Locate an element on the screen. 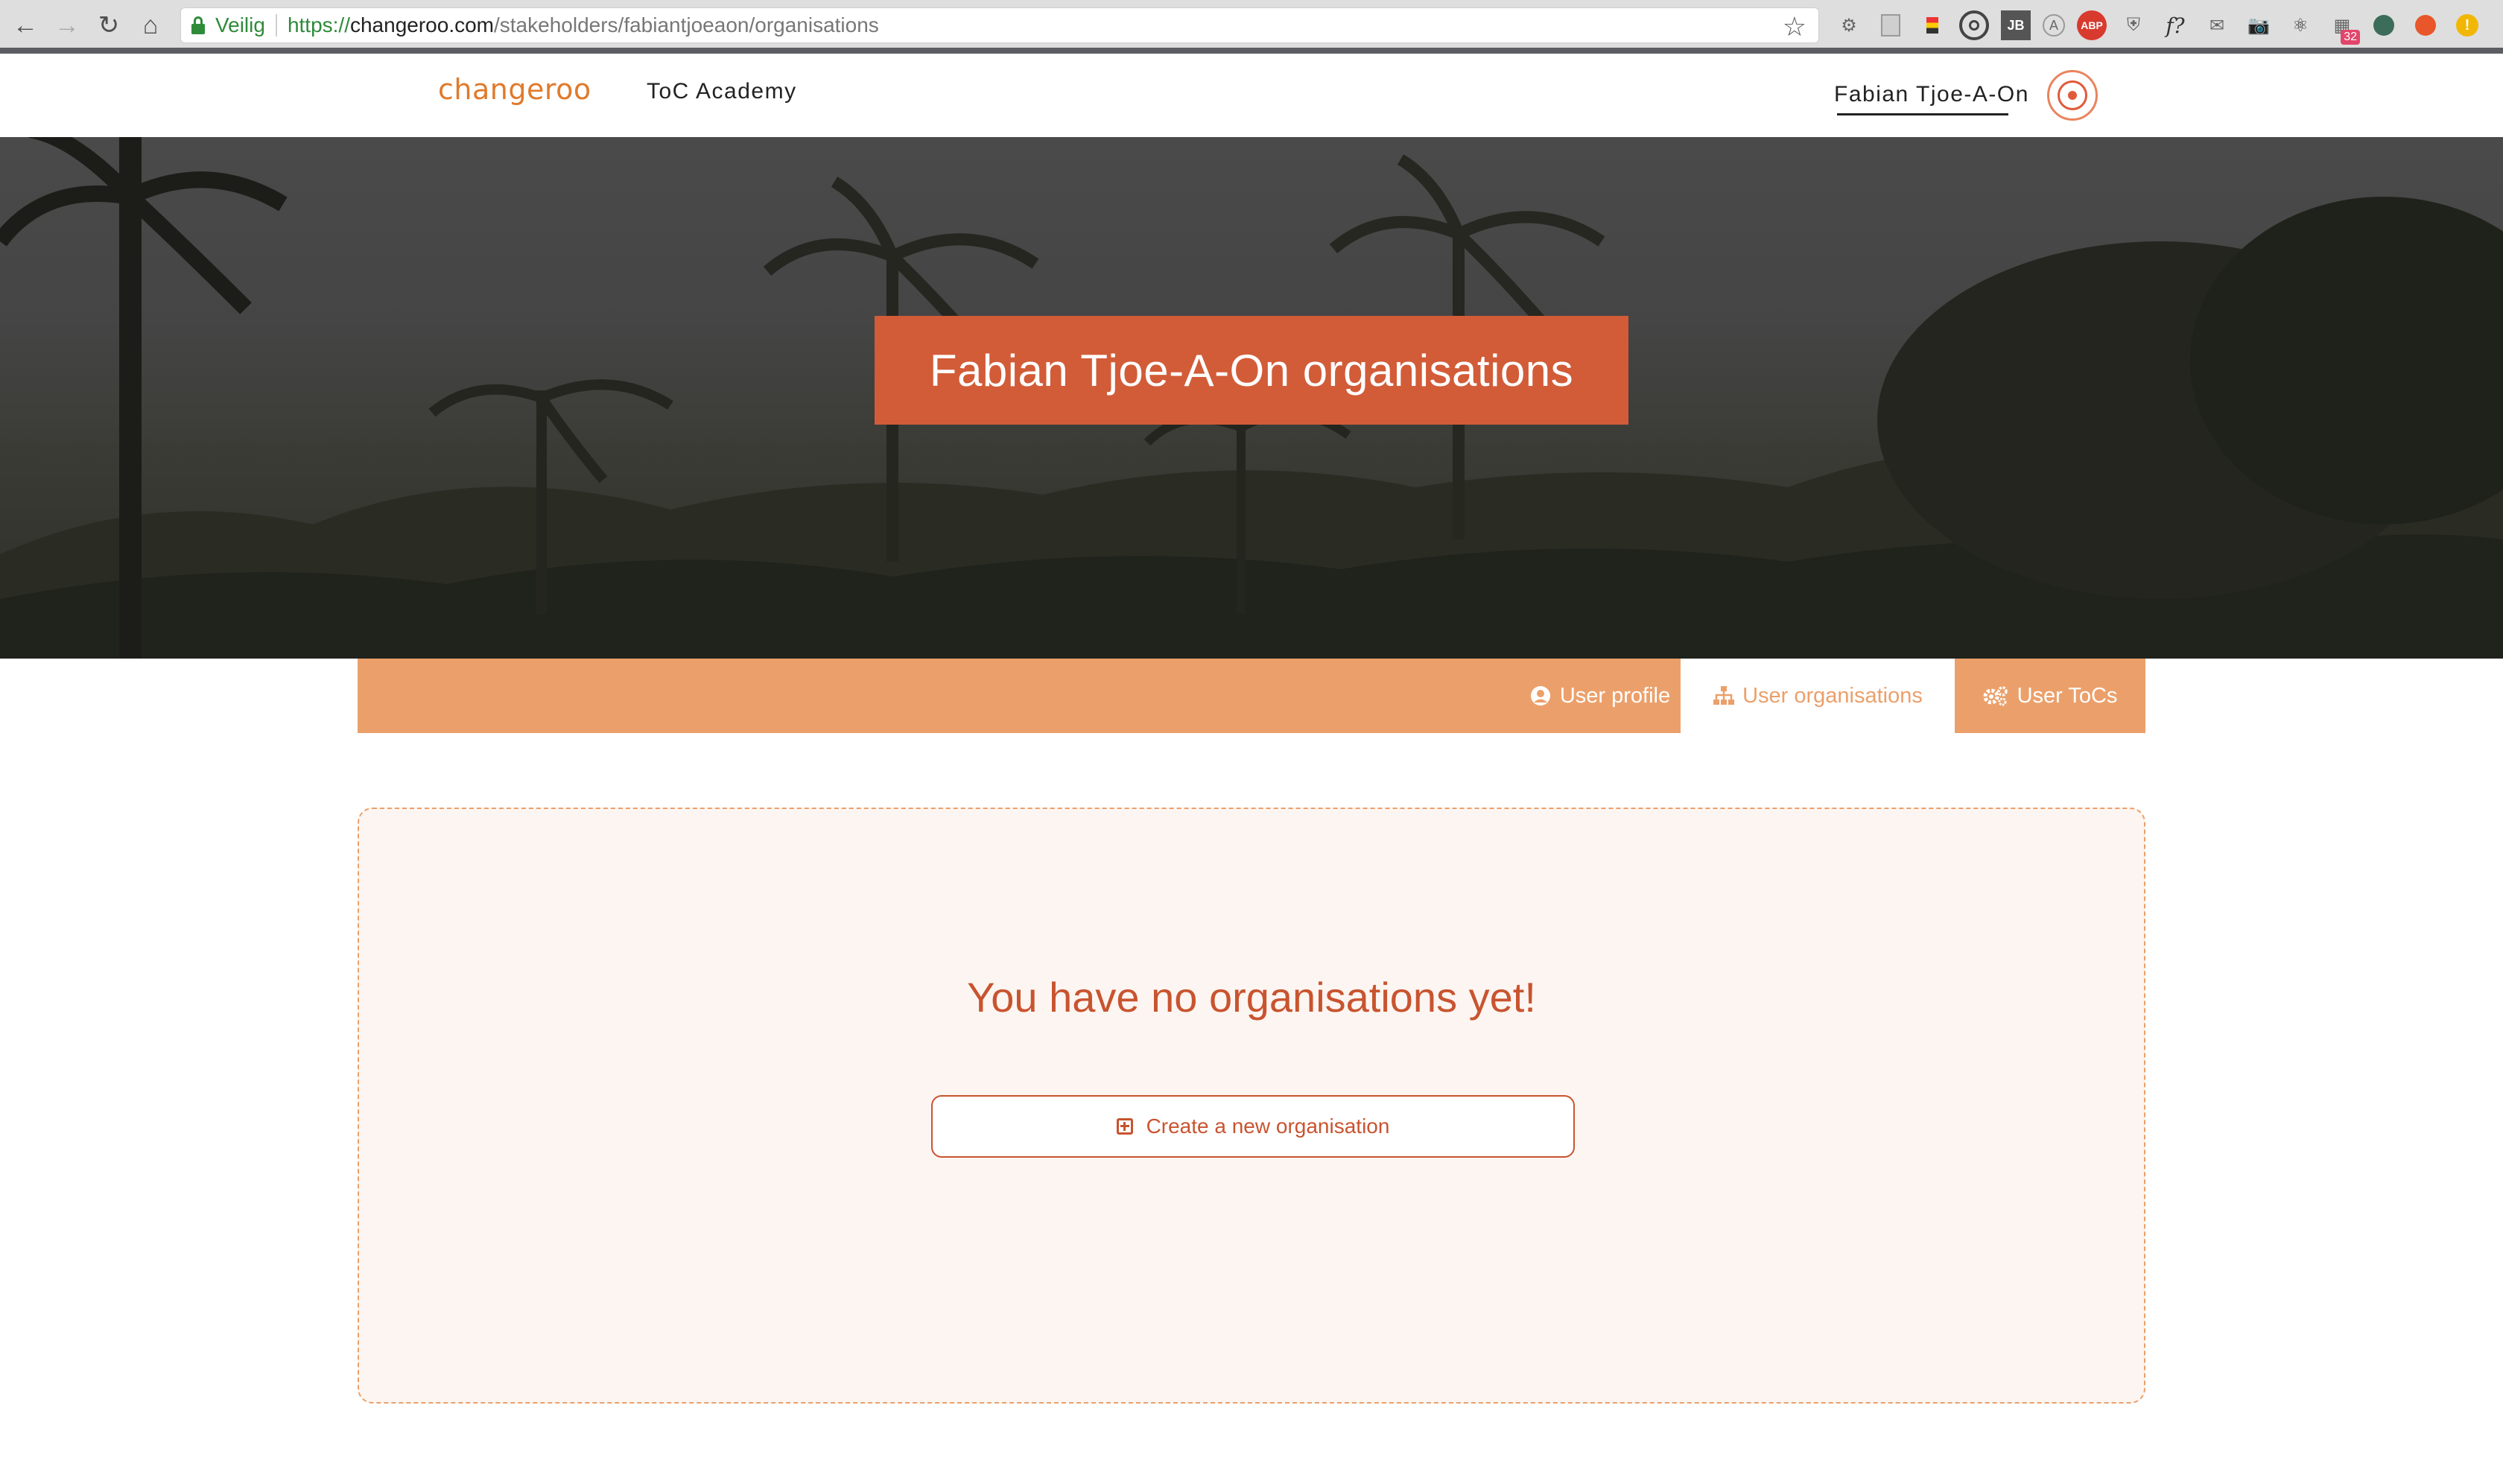  flag-ext-icon is located at coordinates (1932, 25).